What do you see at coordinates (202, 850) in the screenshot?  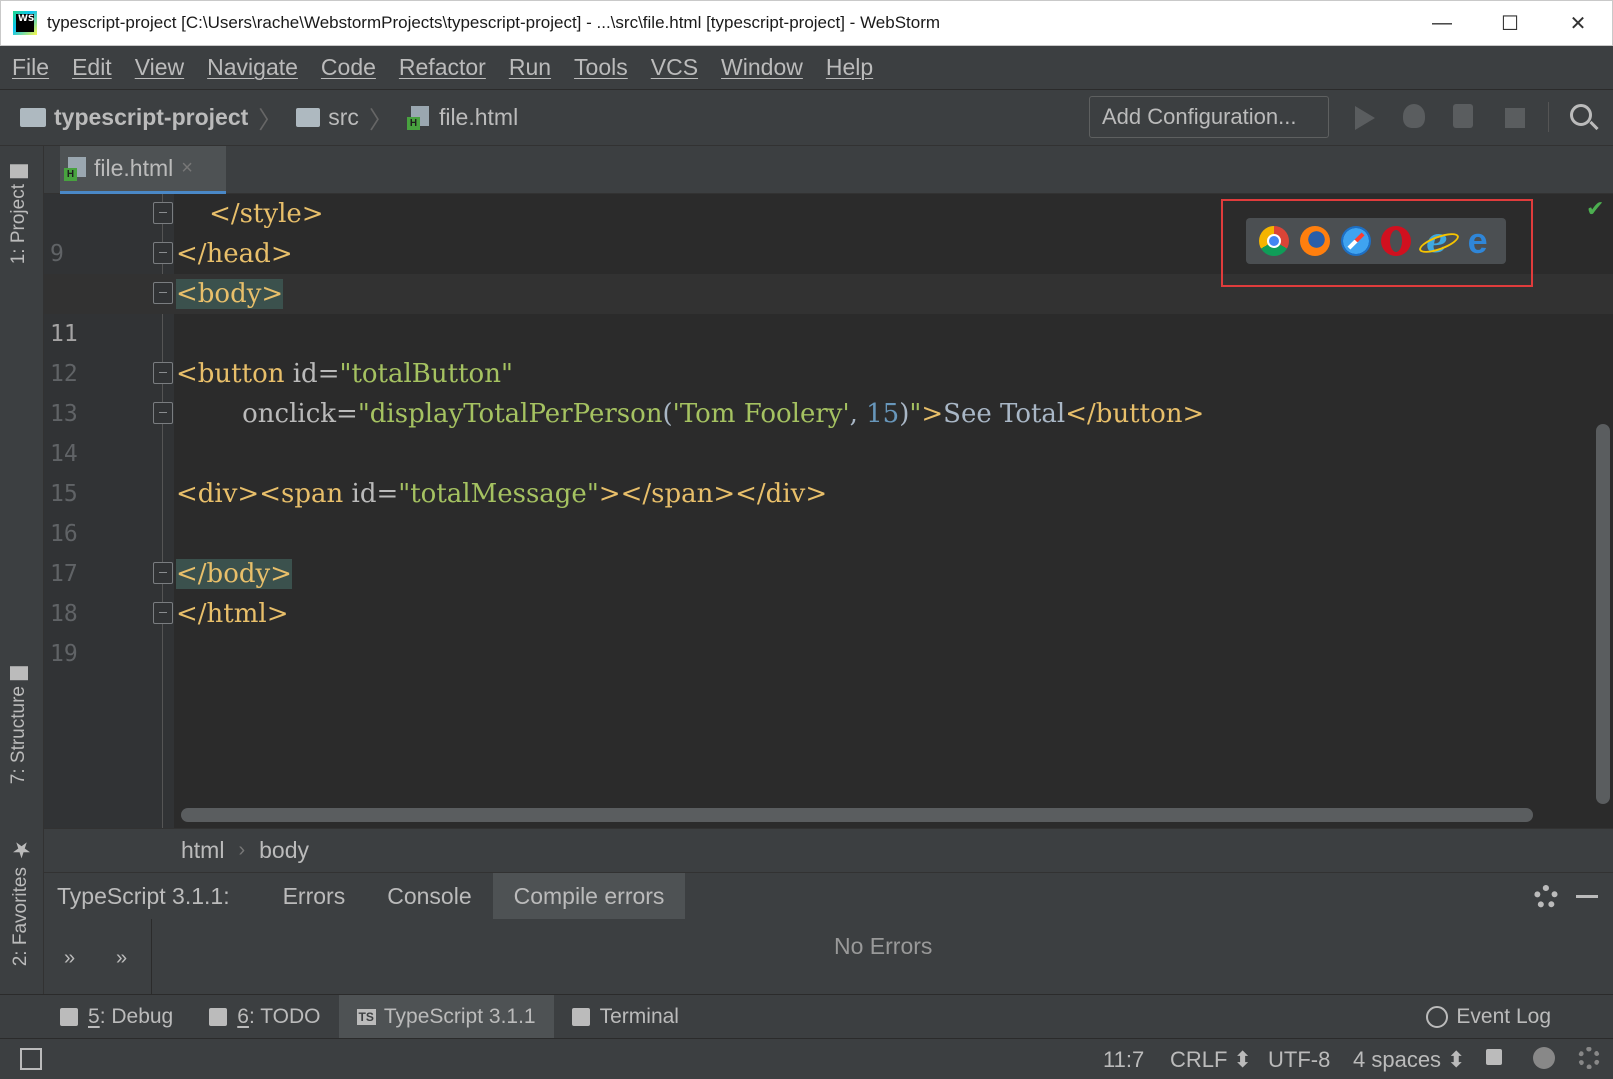 I see `crumb-html: html` at bounding box center [202, 850].